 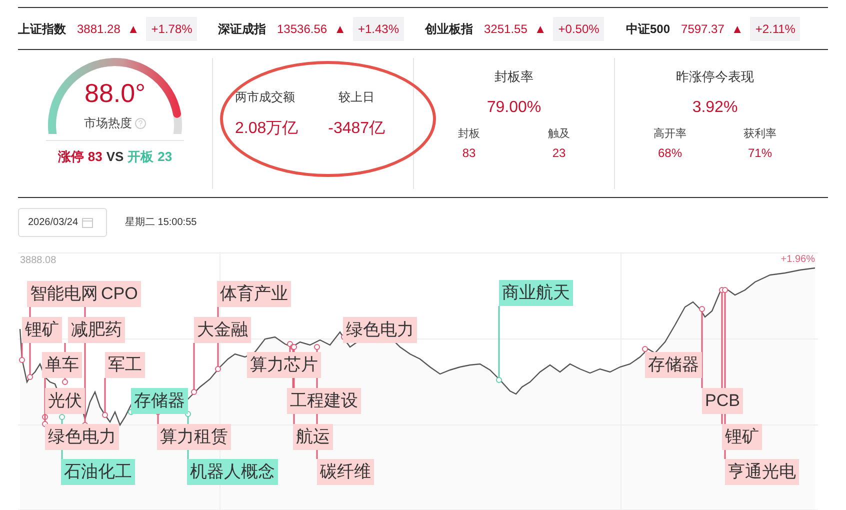 I want to click on open-count: 23, so click(x=165, y=157).